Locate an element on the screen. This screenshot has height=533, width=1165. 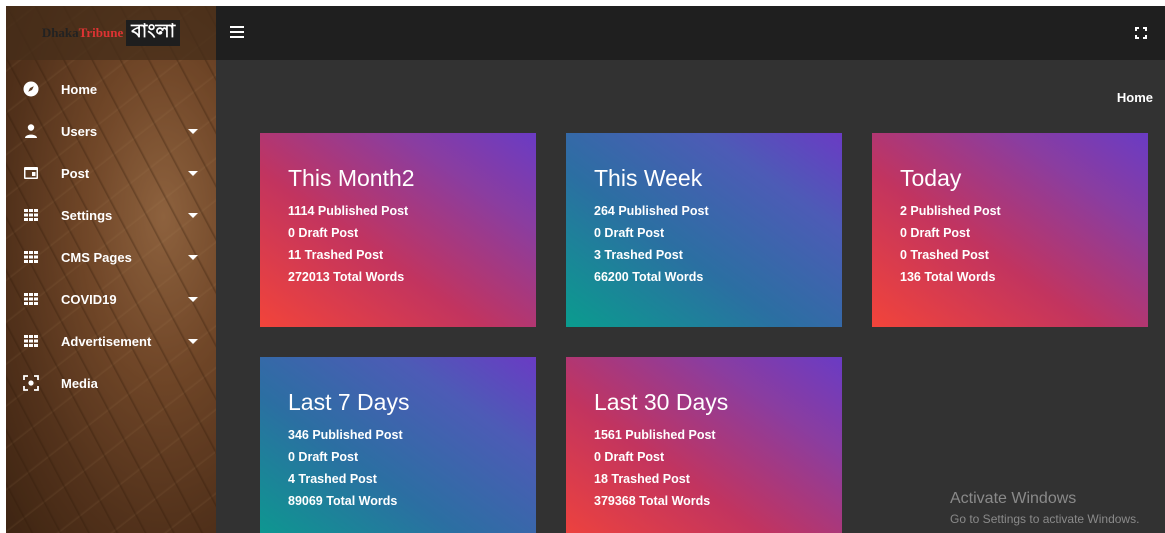
card-words: 66200 Total Words is located at coordinates (649, 277).